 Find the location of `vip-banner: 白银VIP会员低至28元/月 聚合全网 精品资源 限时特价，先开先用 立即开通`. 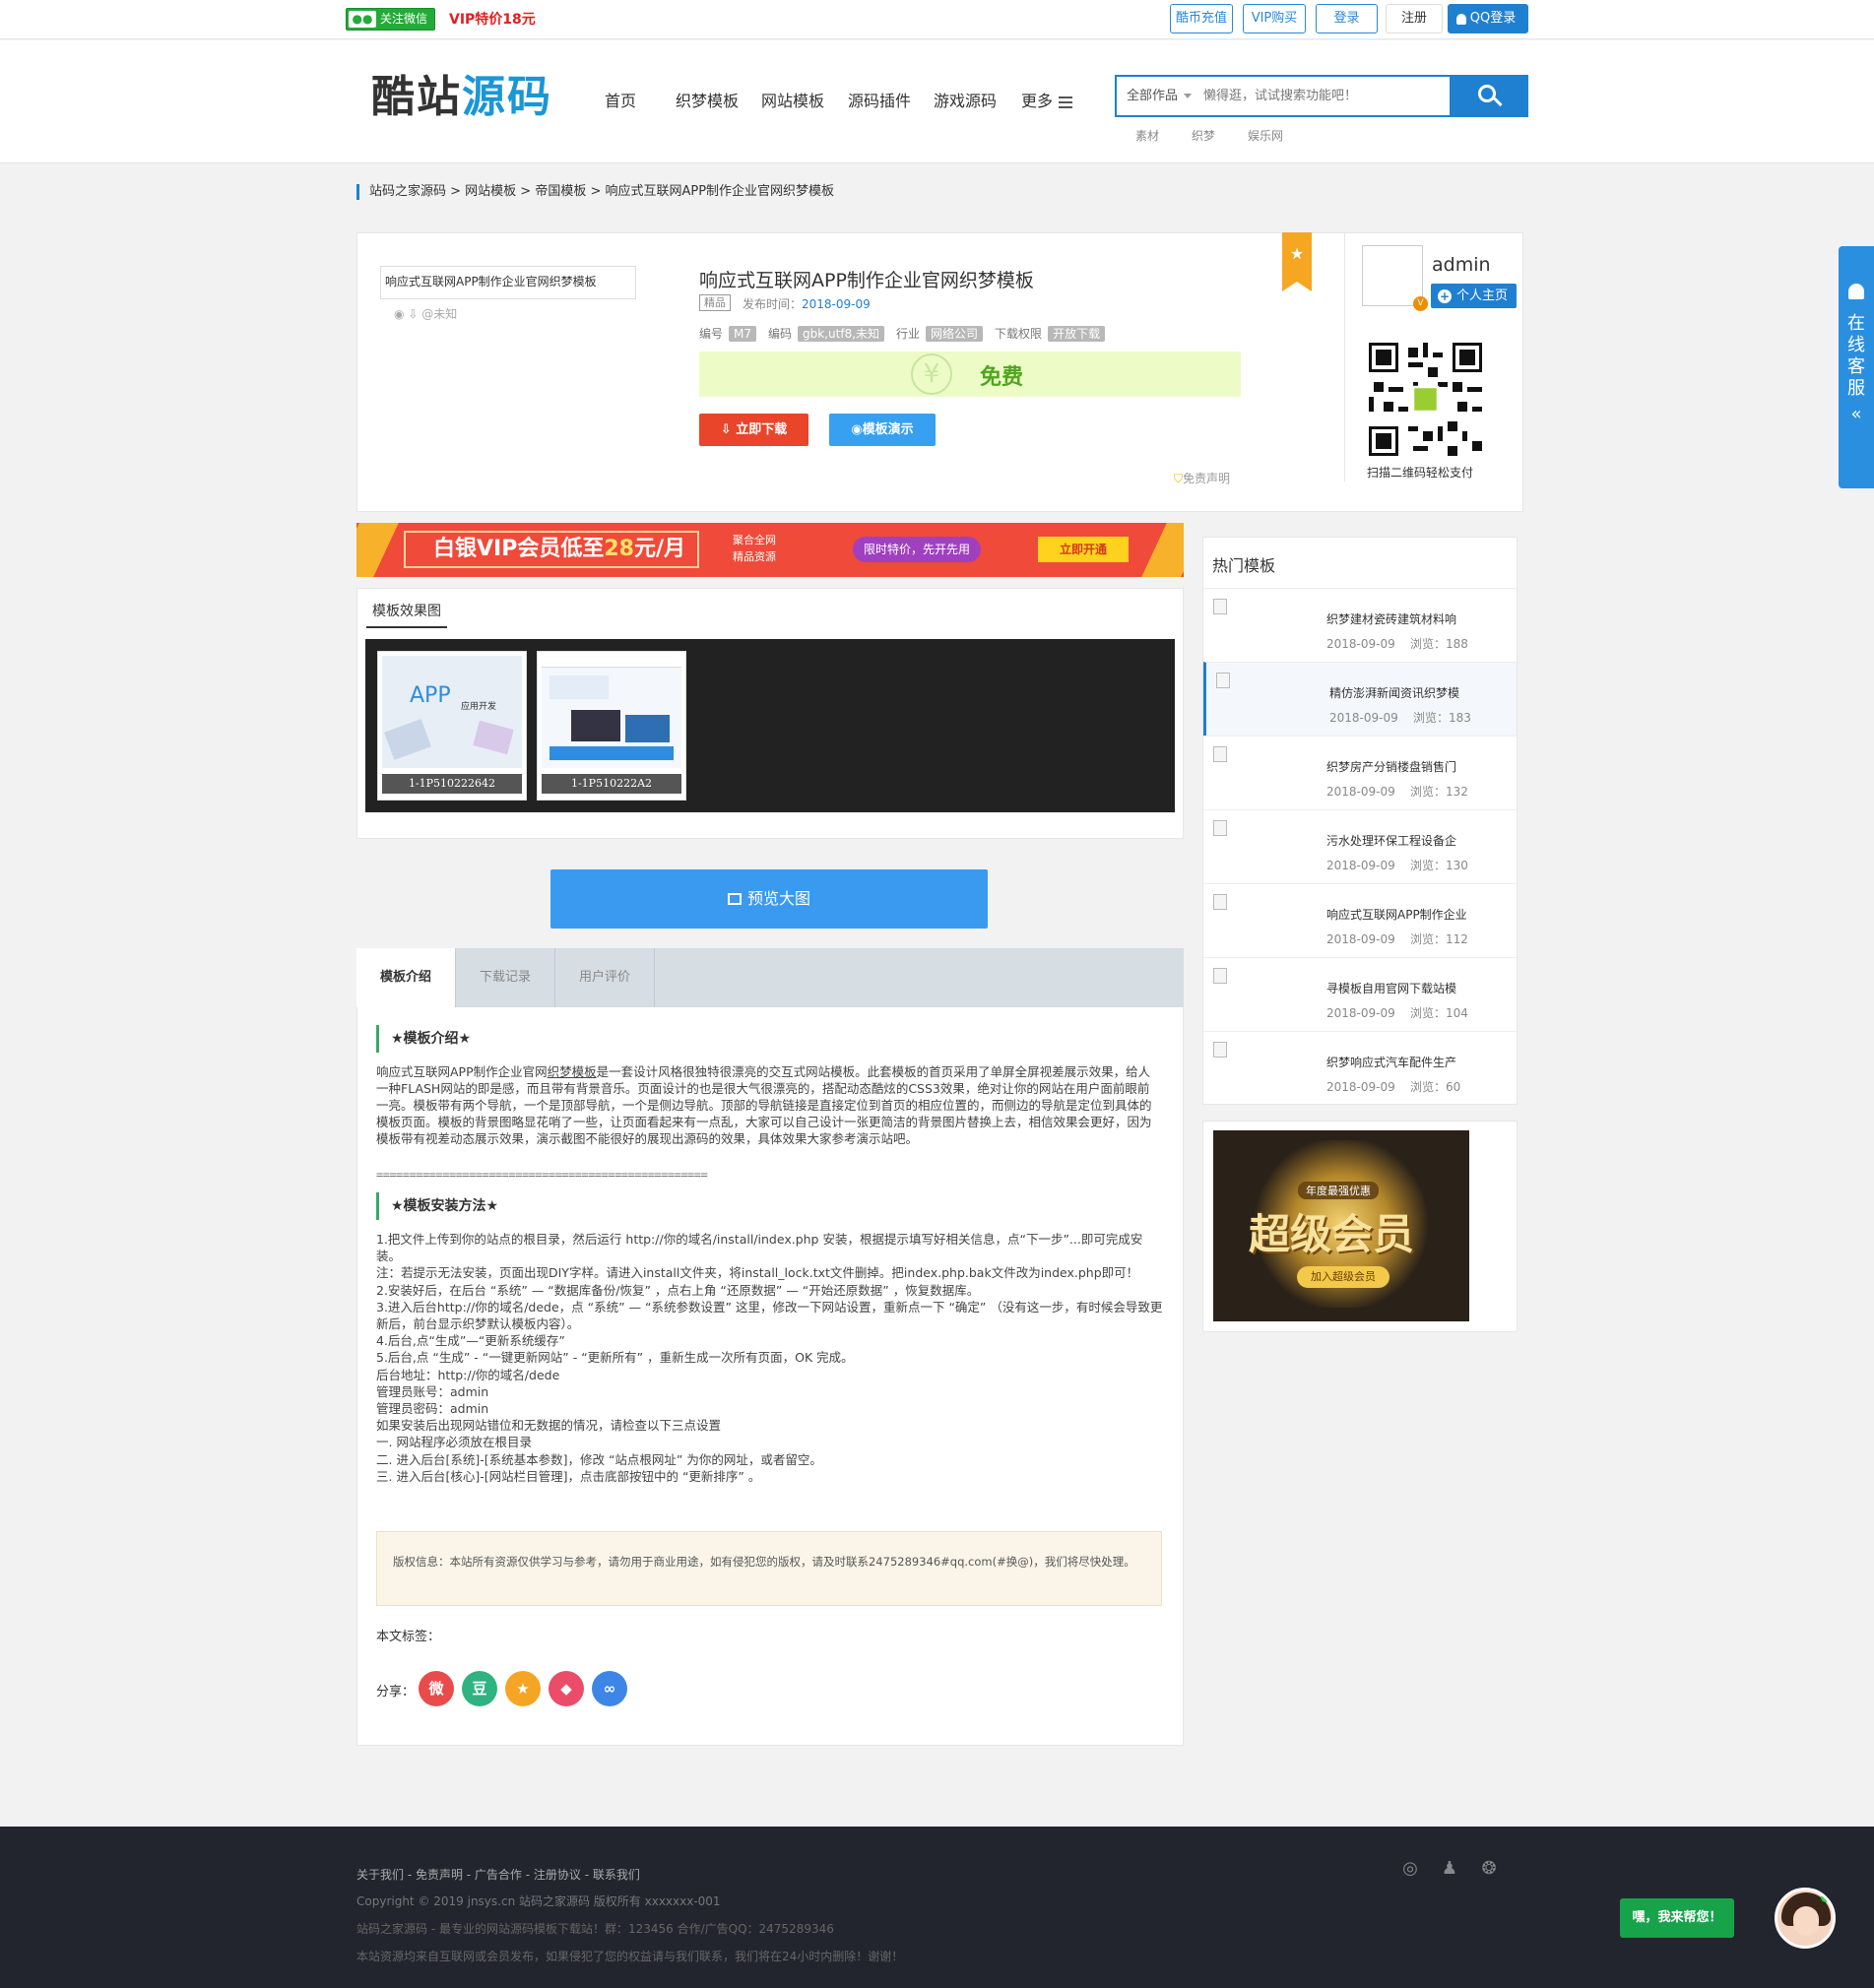

vip-banner: 白银VIP会员低至28元/月 聚合全网 精品资源 限时特价，先开先用 立即开通 is located at coordinates (770, 550).